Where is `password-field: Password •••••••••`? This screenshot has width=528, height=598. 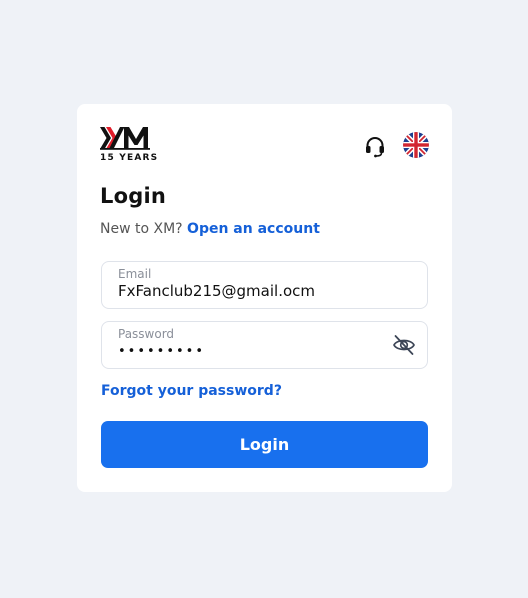
password-field: Password ••••••••• is located at coordinates (264, 345).